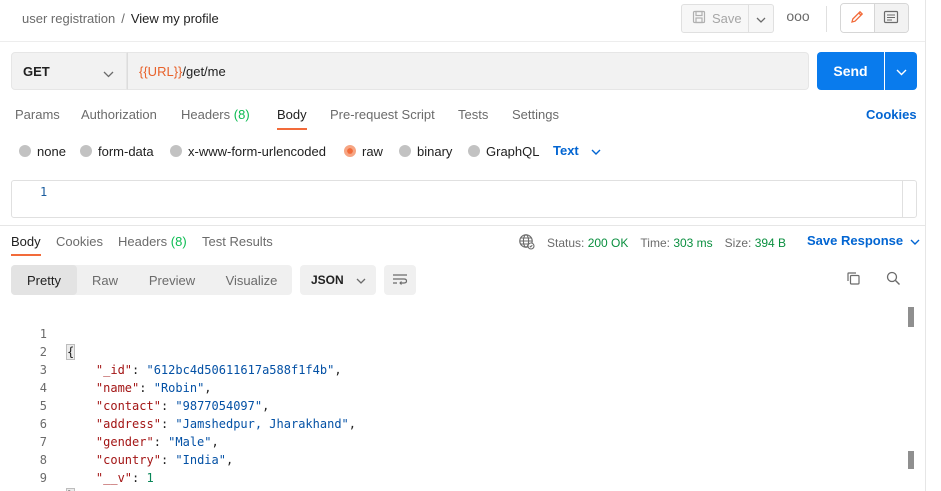  I want to click on save-options-button, so click(761, 18).